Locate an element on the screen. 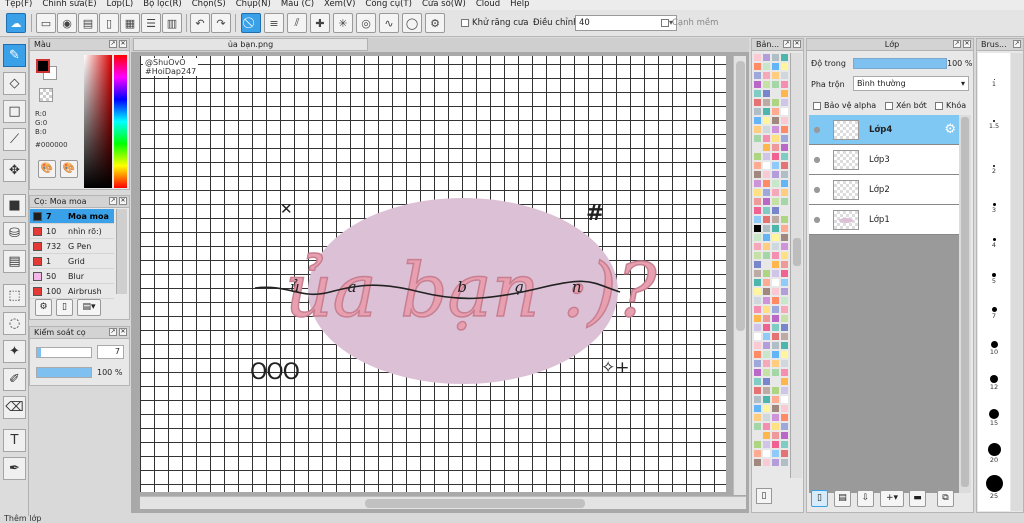  close-icon: ✕ is located at coordinates (123, 44).